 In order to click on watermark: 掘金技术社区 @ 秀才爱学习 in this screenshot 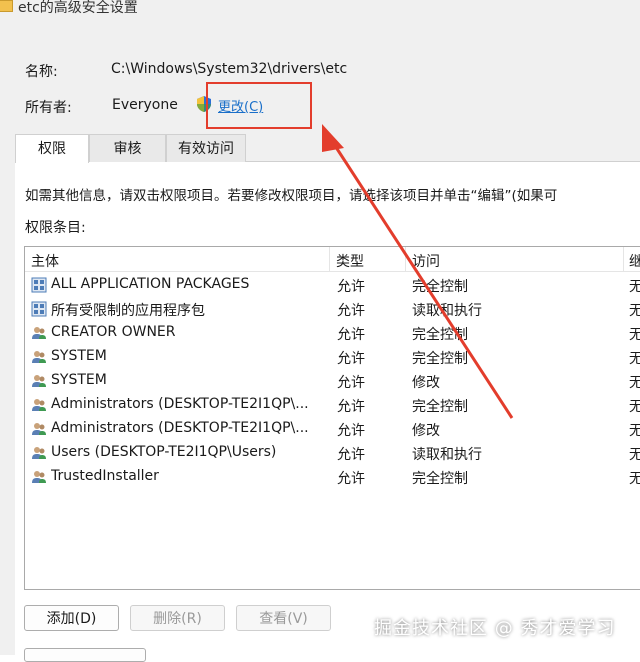, I will do `click(495, 628)`.